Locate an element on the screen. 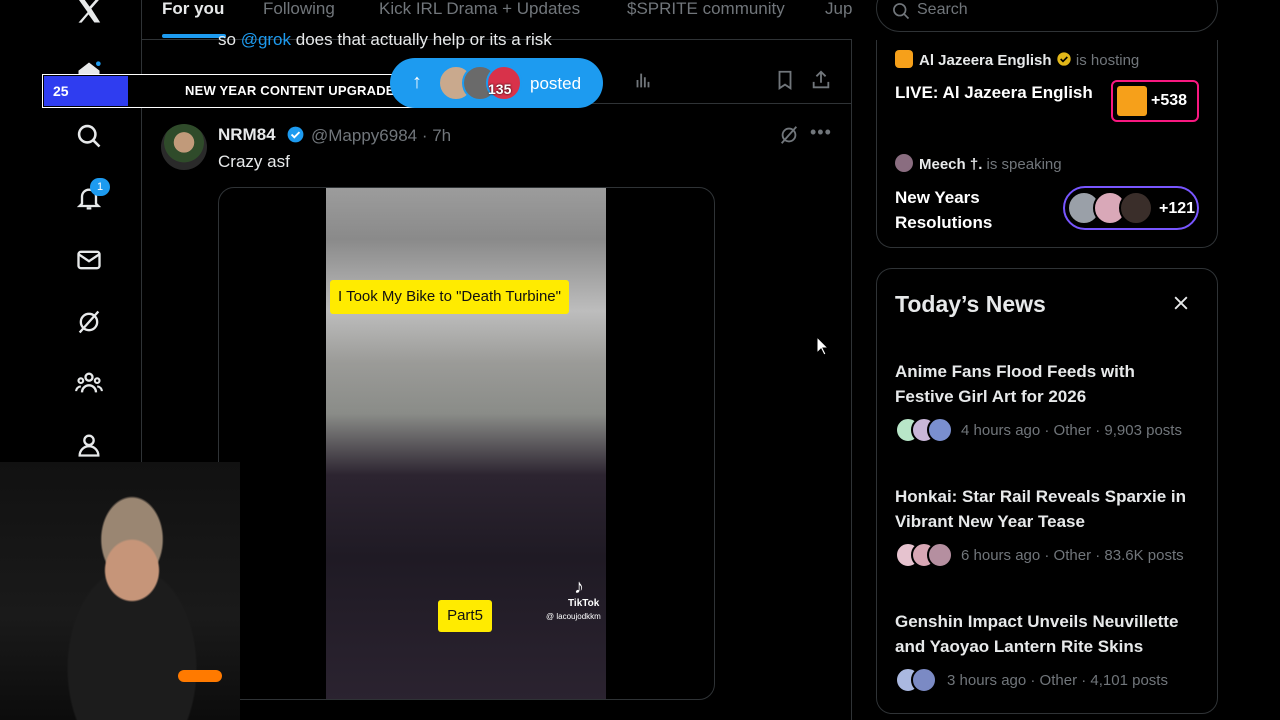 Image resolution: width=1280 pixels, height=720 pixels. news-meta-text: 6 hours ago · Other · 83.6K posts is located at coordinates (1072, 555).